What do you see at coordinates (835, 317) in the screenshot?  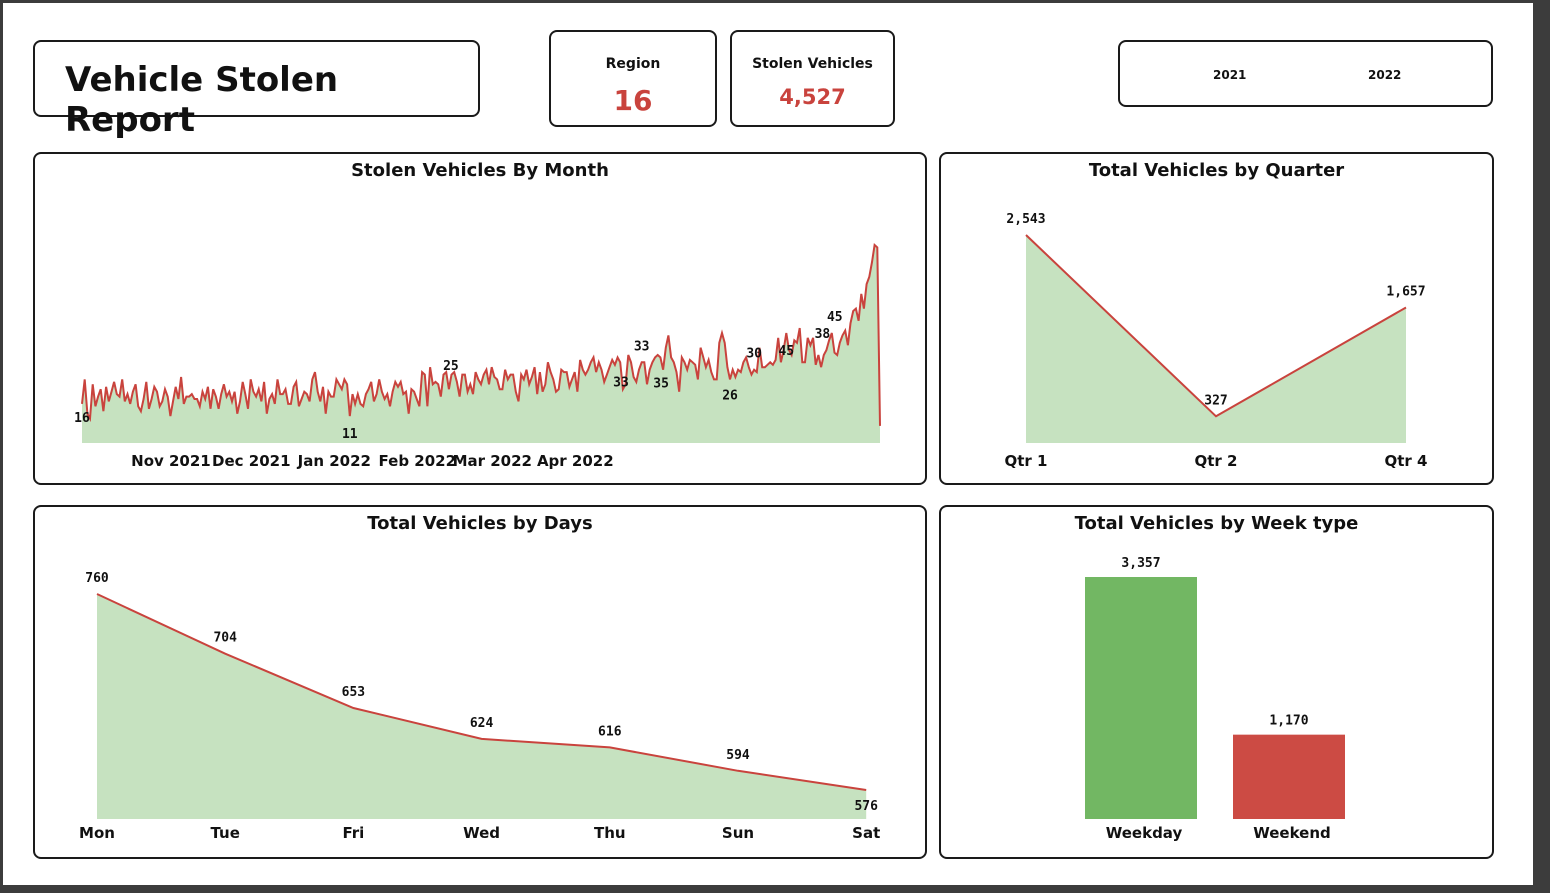 I see `month-data-label-280: 45` at bounding box center [835, 317].